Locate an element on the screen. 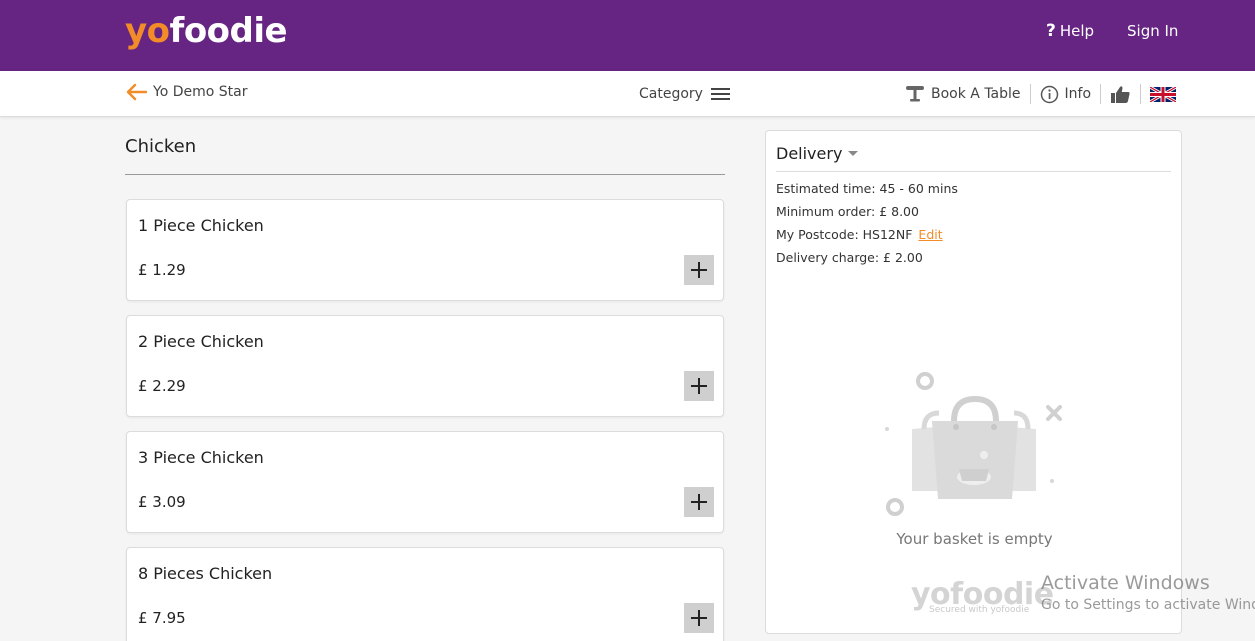  book-table-link: Book A Table is located at coordinates (963, 94).